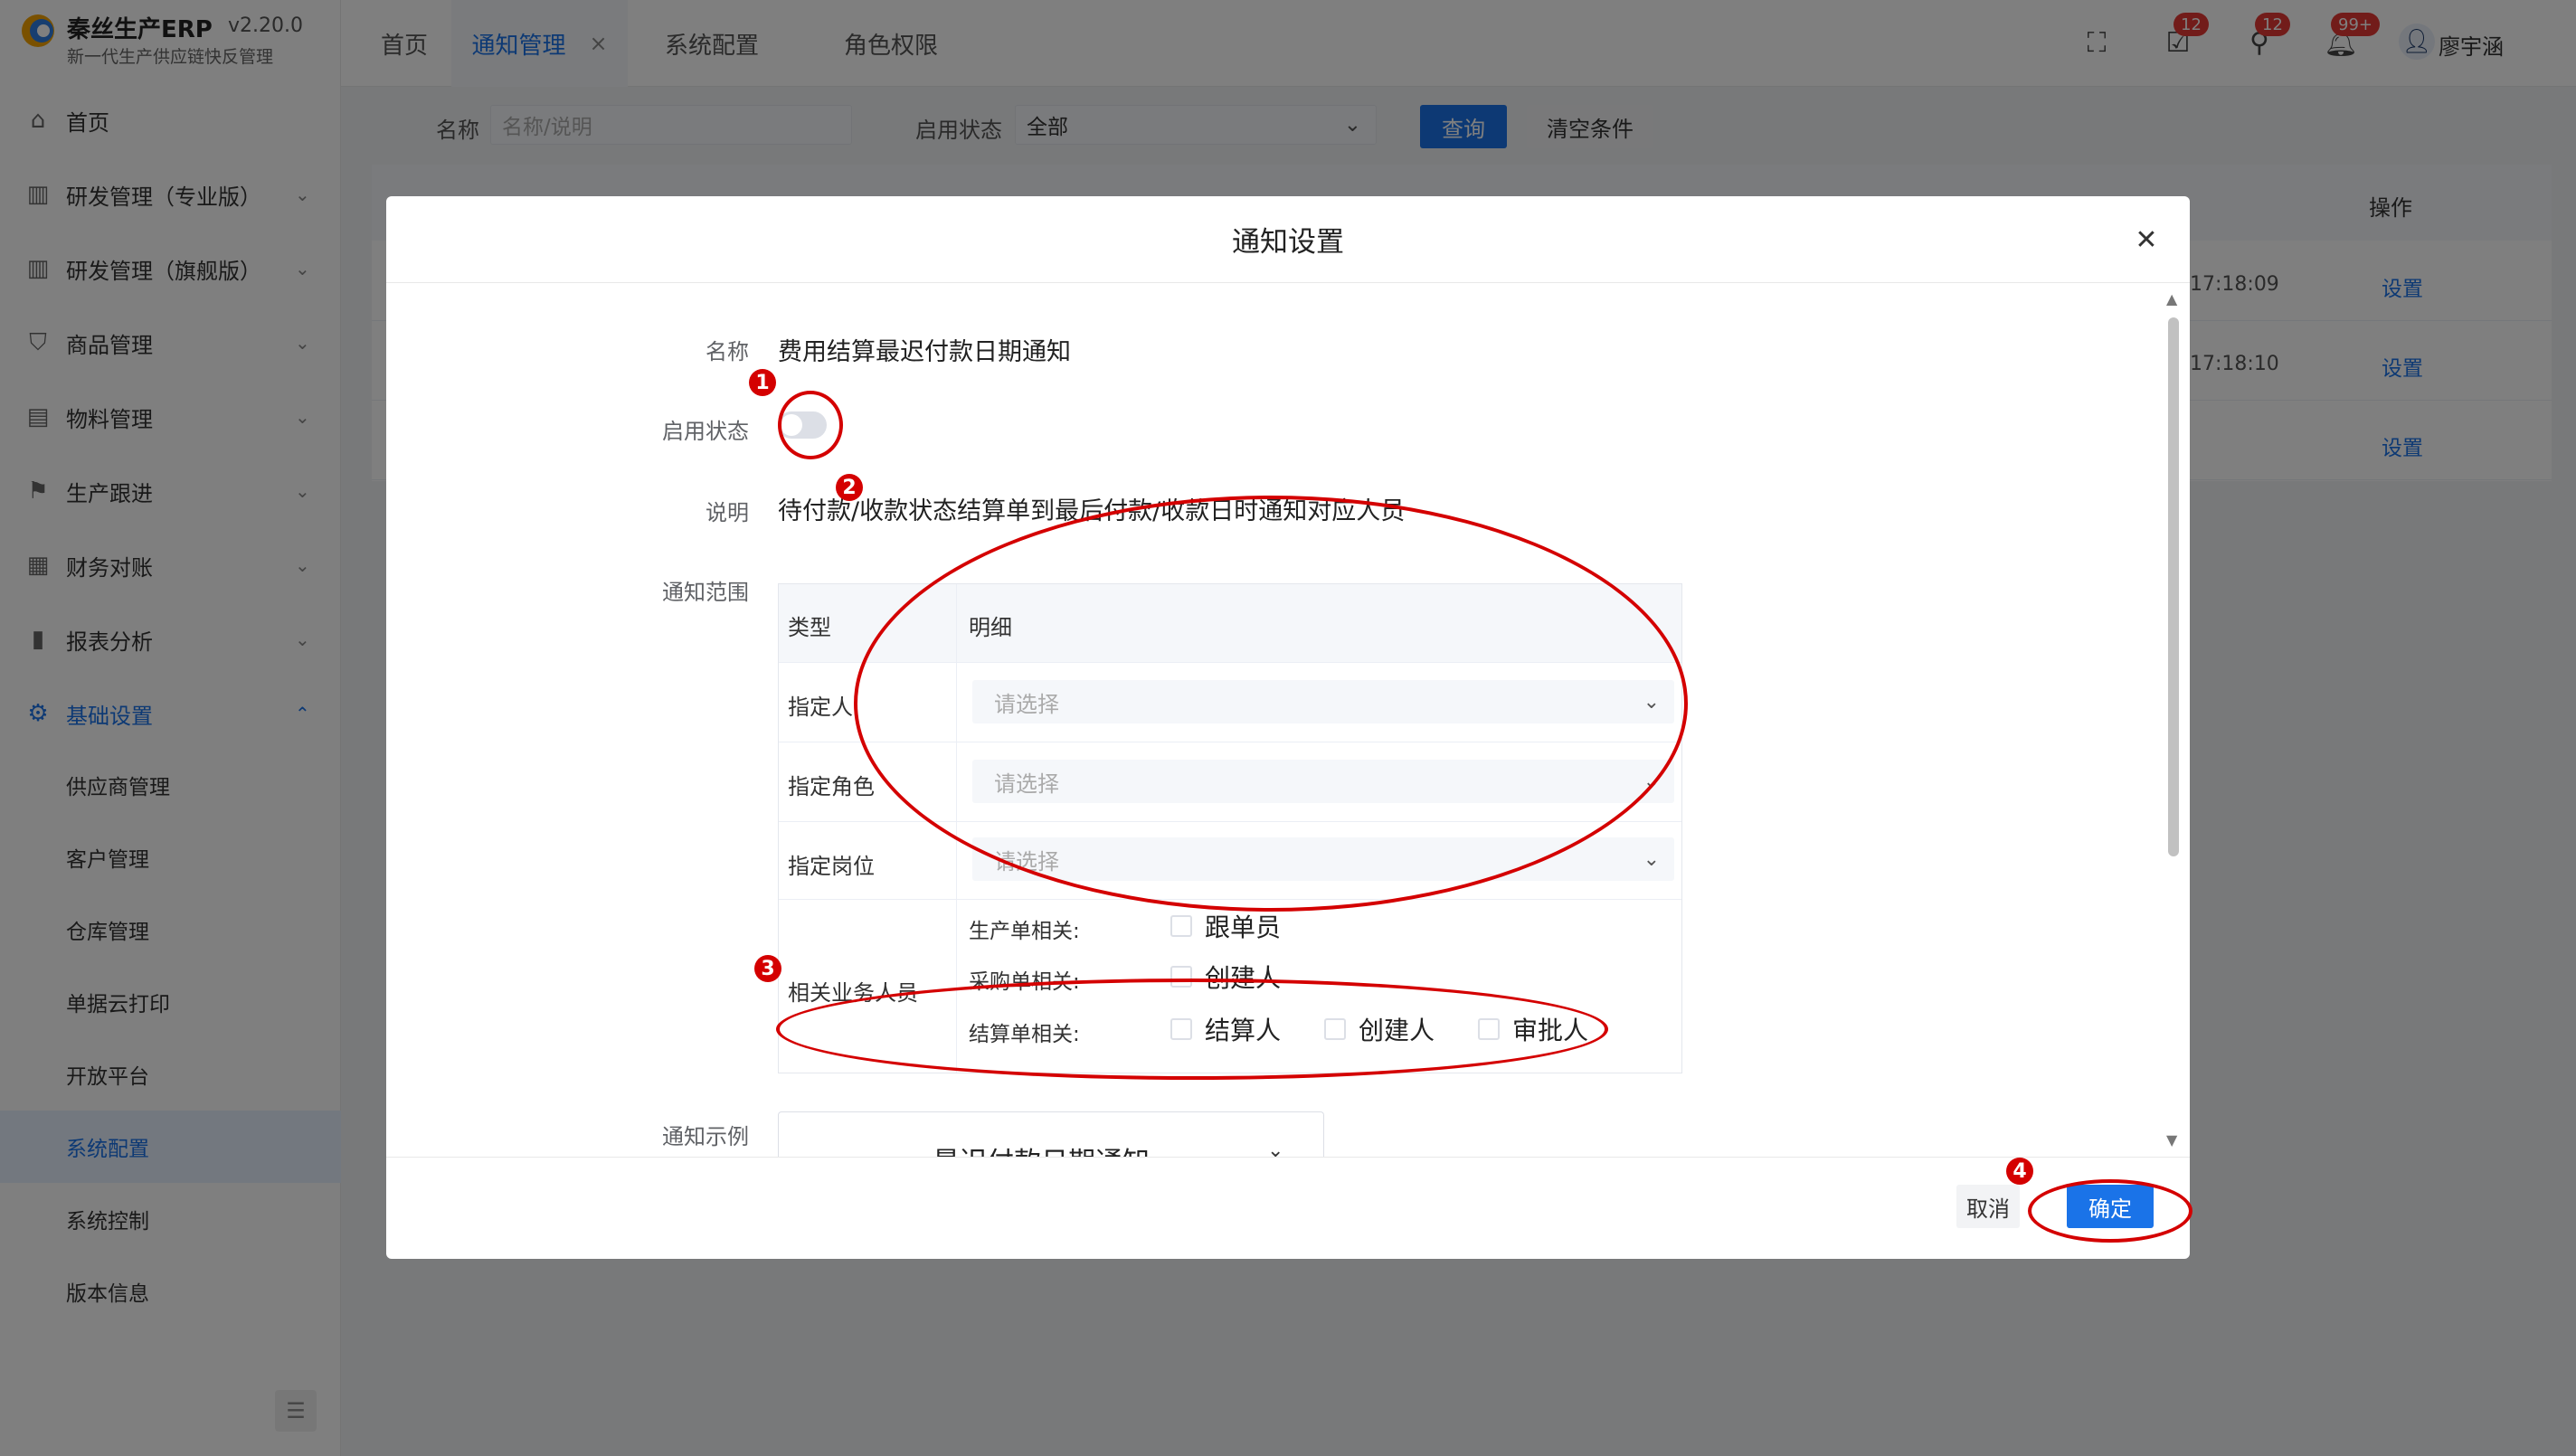 This screenshot has width=2576, height=1456. Describe the element at coordinates (849, 487) in the screenshot. I see `annotation-number-2: 2` at that location.